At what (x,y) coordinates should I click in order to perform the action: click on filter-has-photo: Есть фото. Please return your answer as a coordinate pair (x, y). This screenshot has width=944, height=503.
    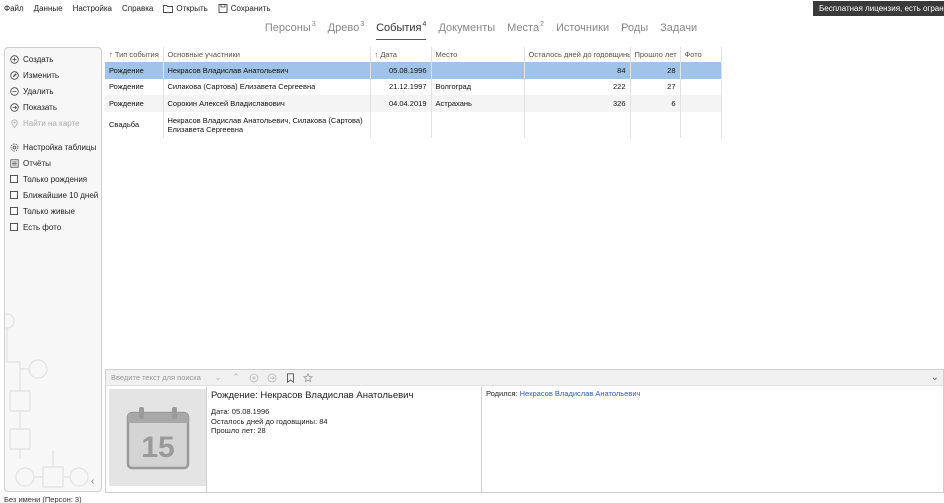
    Looking at the image, I should click on (53, 227).